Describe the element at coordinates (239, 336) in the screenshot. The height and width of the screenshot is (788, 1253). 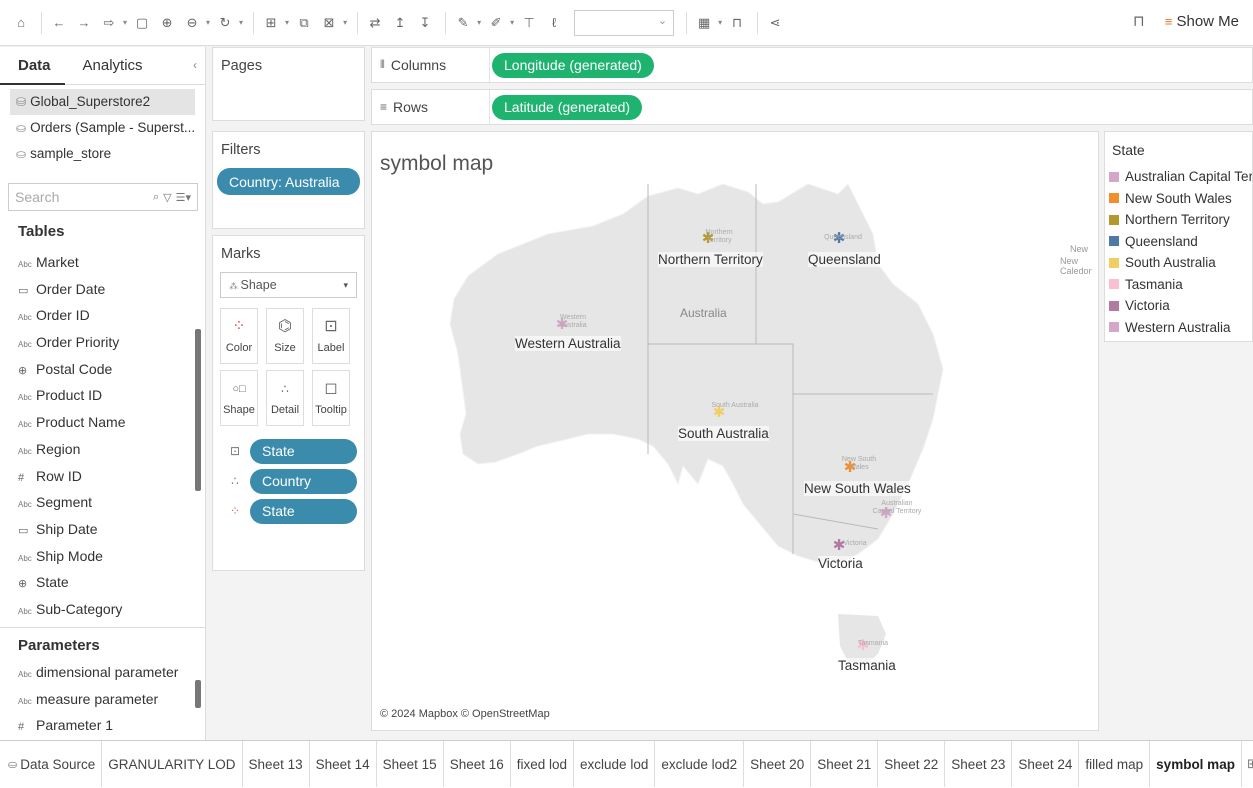
I see `color-button: ⁘ Color` at that location.